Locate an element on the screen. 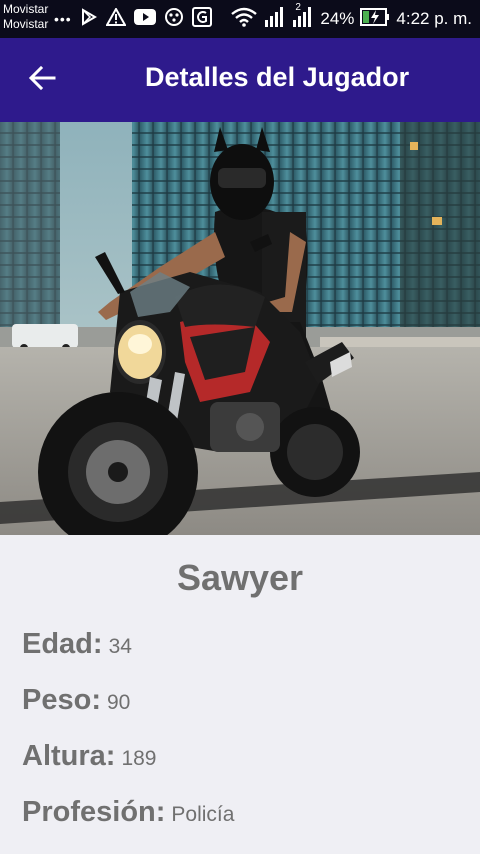 Image resolution: width=480 pixels, height=854 pixels. detail-label: Peso: is located at coordinates (61, 700).